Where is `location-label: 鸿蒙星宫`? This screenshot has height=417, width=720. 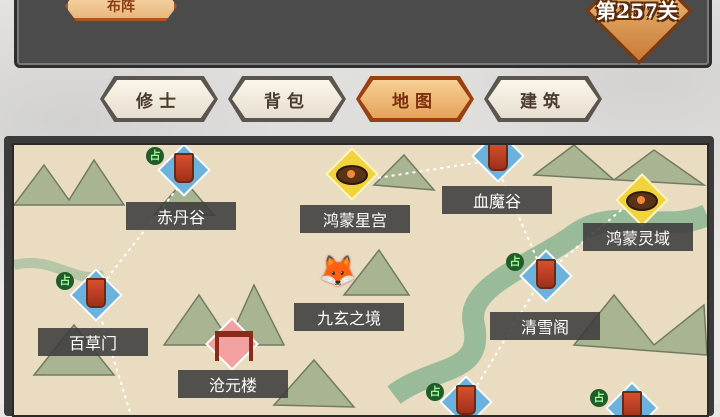
location-label: 鸿蒙星宫 is located at coordinates (355, 219).